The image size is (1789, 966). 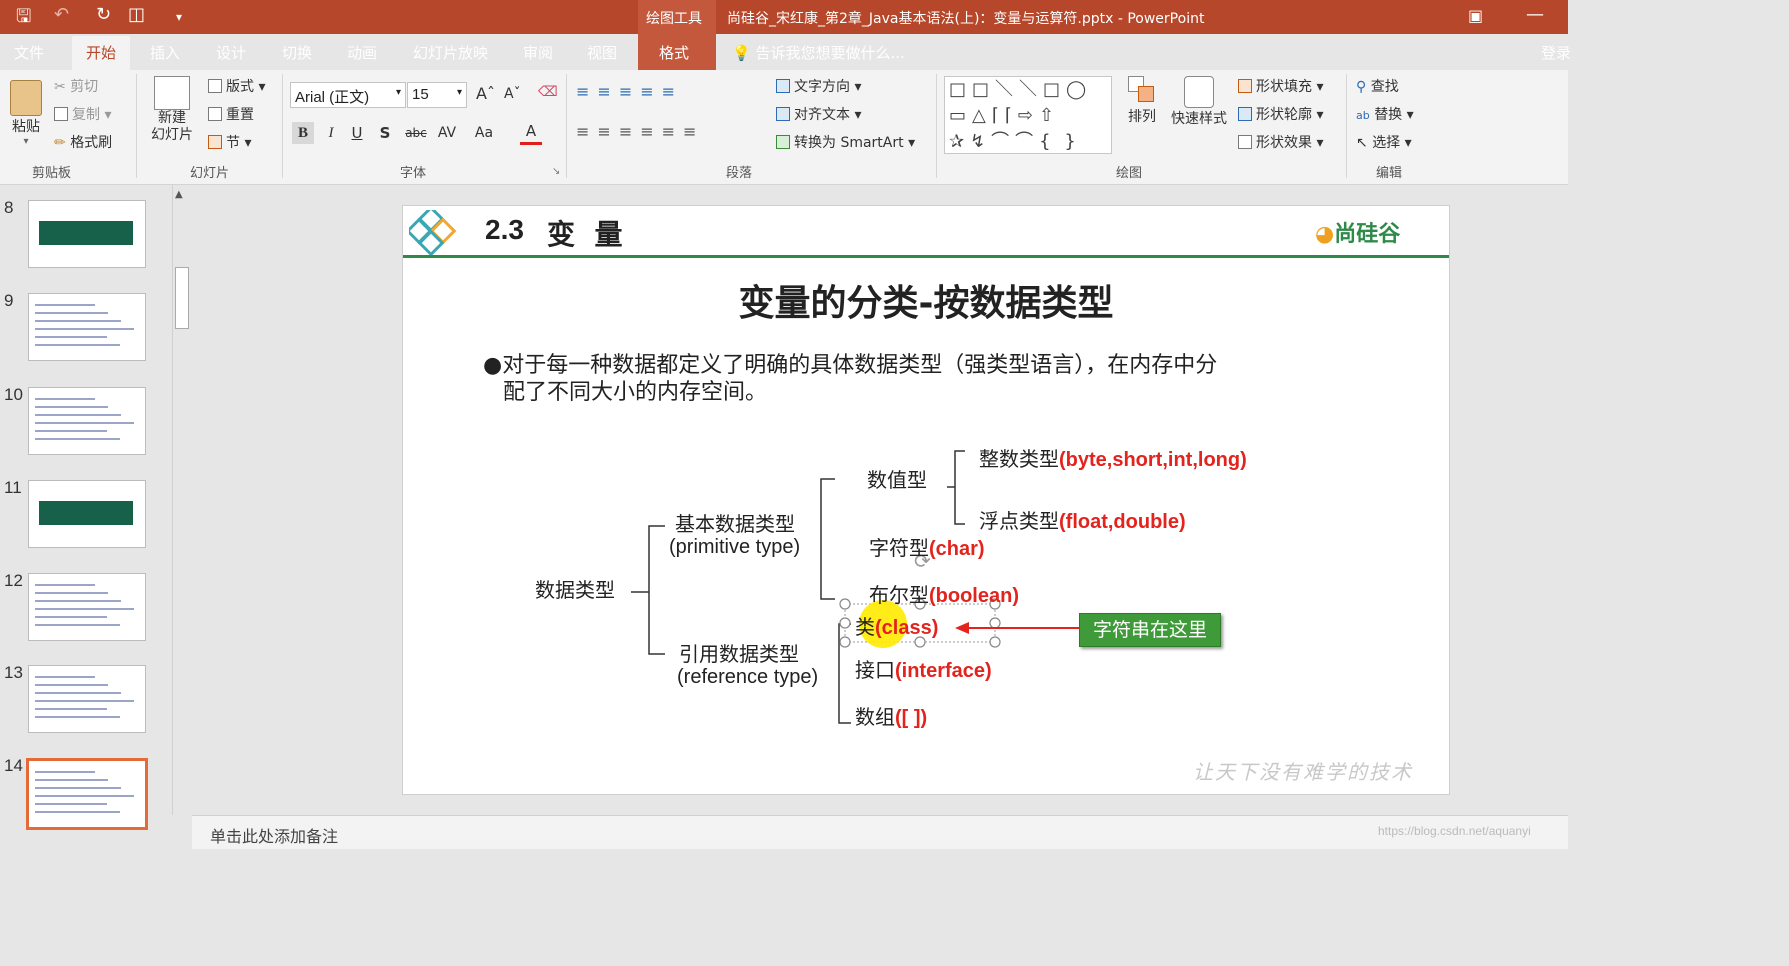 I want to click on new-slide-button: 新建 幻灯片, so click(x=172, y=110).